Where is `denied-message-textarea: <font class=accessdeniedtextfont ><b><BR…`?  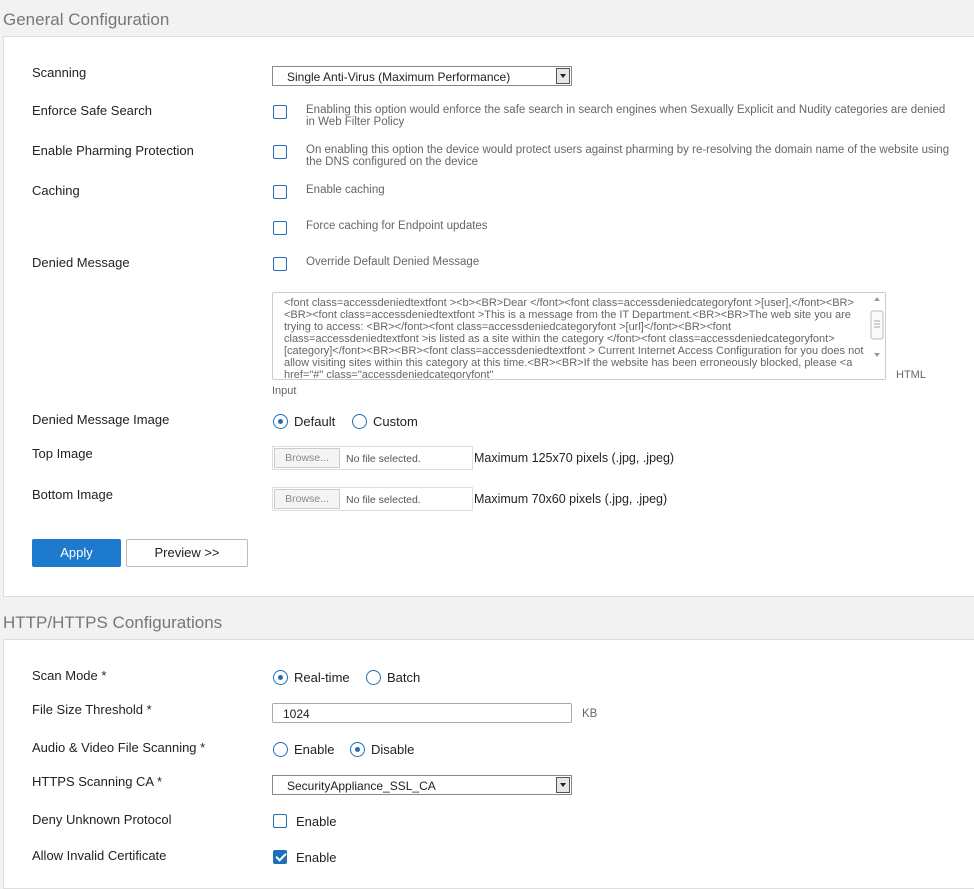
denied-message-textarea: <font class=accessdeniedtextfont ><b><BR… is located at coordinates (579, 336).